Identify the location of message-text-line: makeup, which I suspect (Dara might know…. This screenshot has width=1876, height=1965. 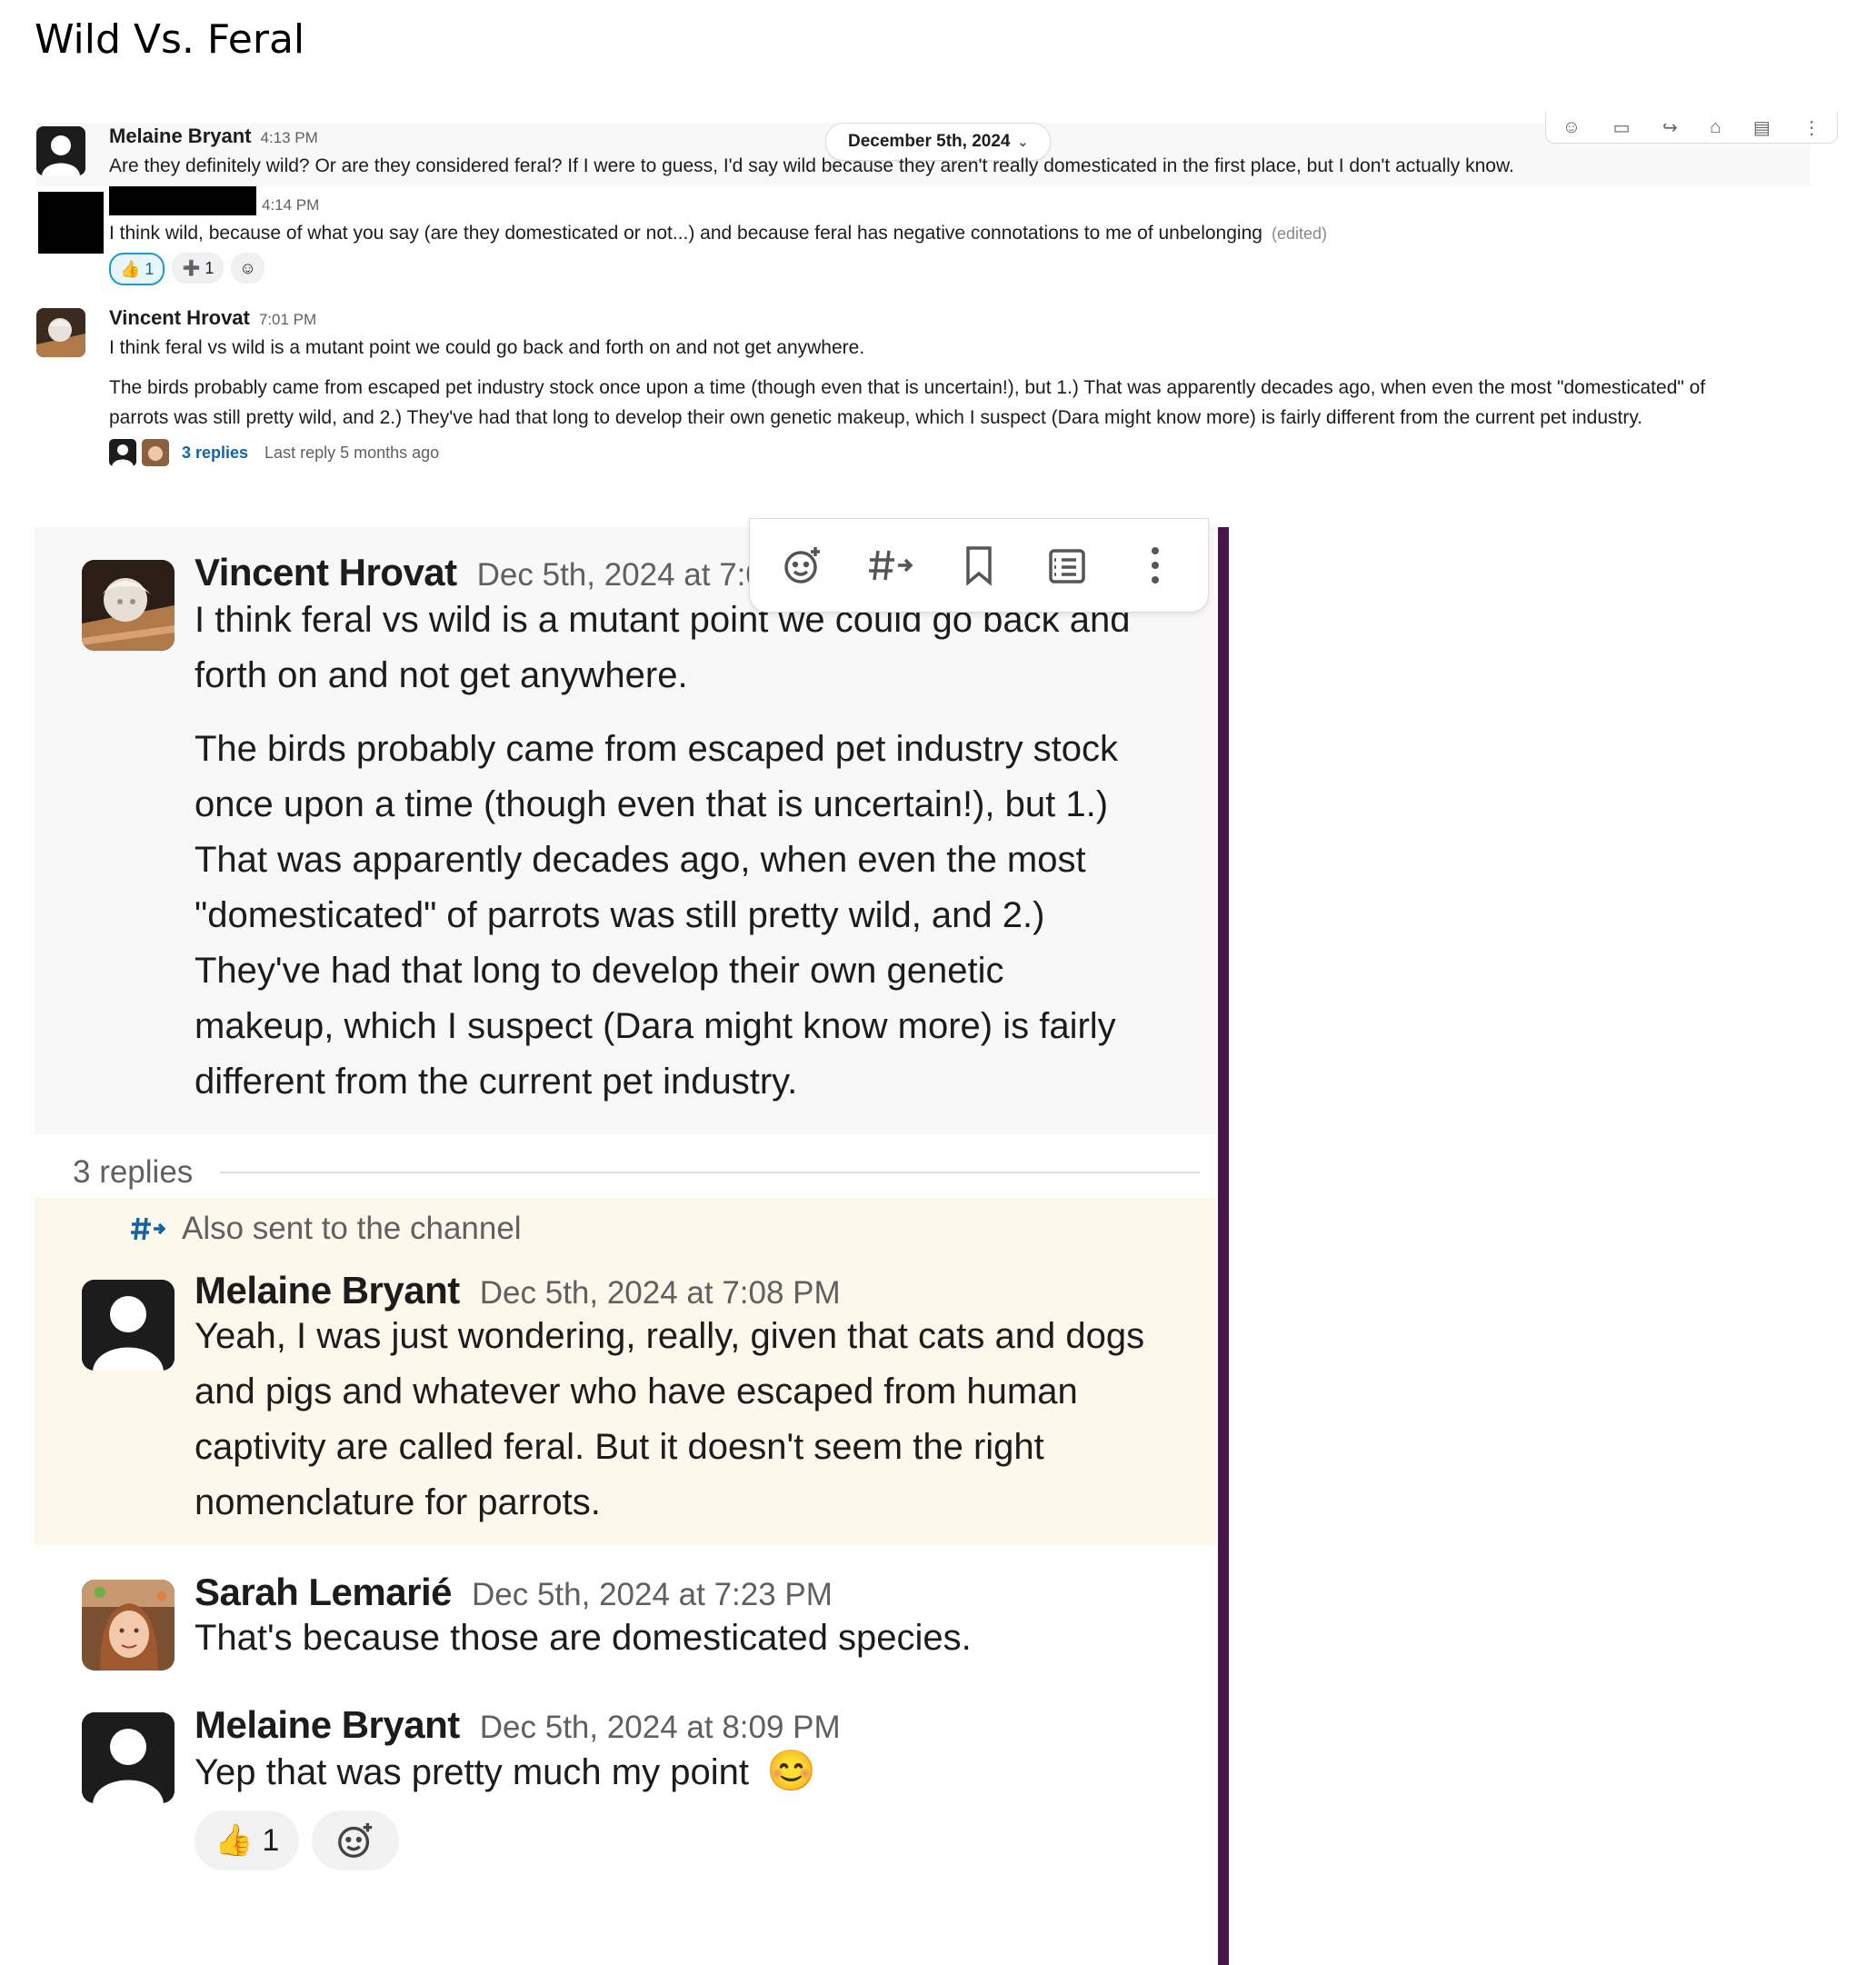
(655, 1026).